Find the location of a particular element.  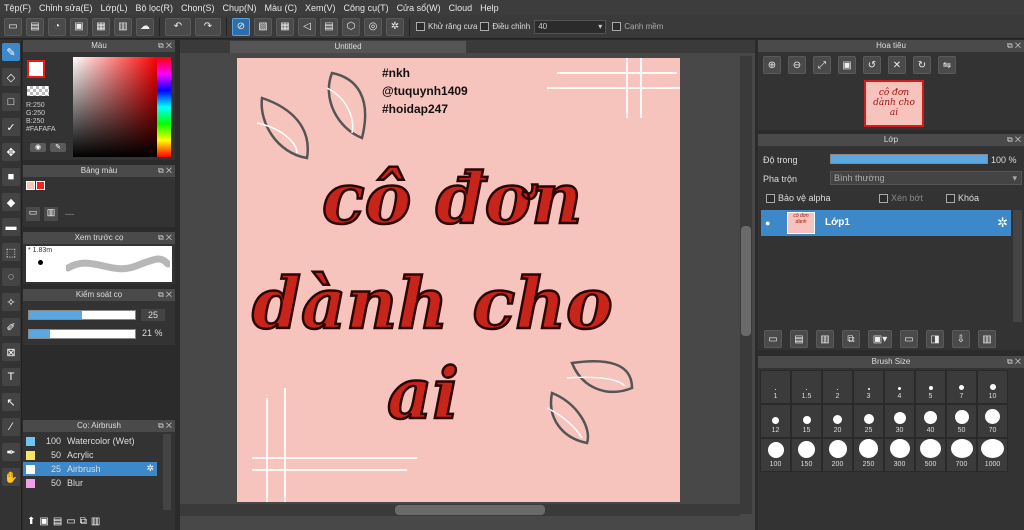

print-icon: ▥ is located at coordinates (123, 26).